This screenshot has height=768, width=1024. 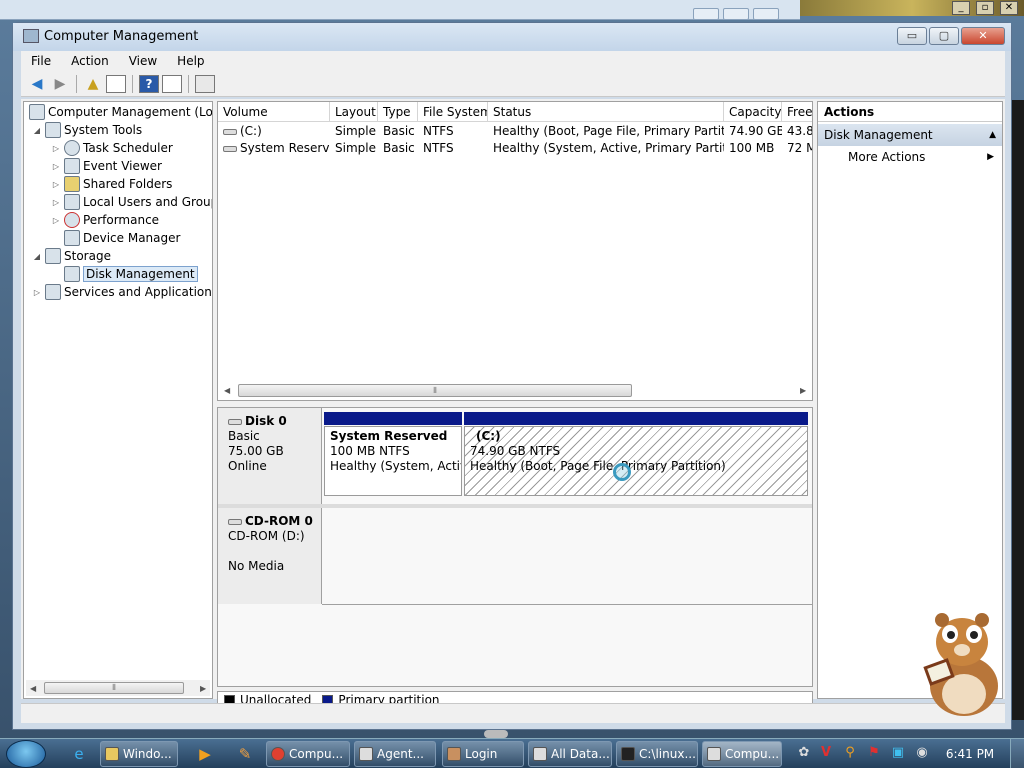 I want to click on disk-0-label: Disk 0 Basic 75.00 GB Online, so click(x=270, y=456).